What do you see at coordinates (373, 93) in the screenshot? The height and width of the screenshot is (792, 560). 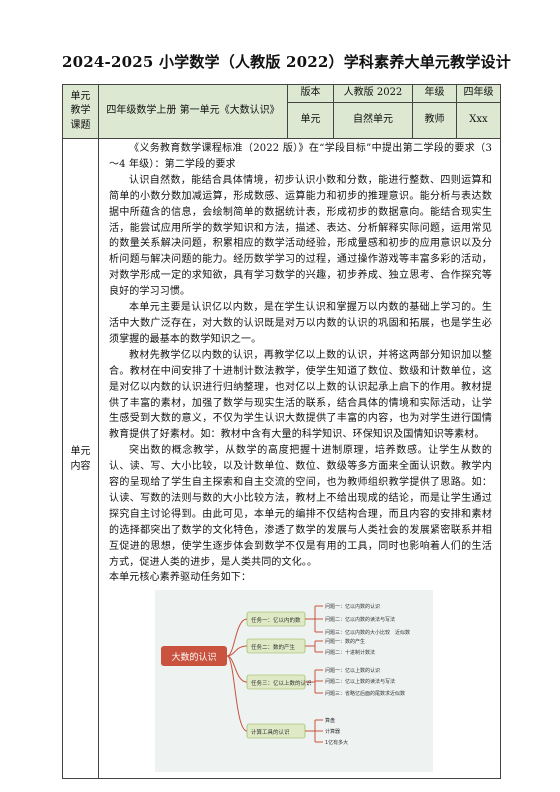 I see `edition-value: 人教版 2022` at bounding box center [373, 93].